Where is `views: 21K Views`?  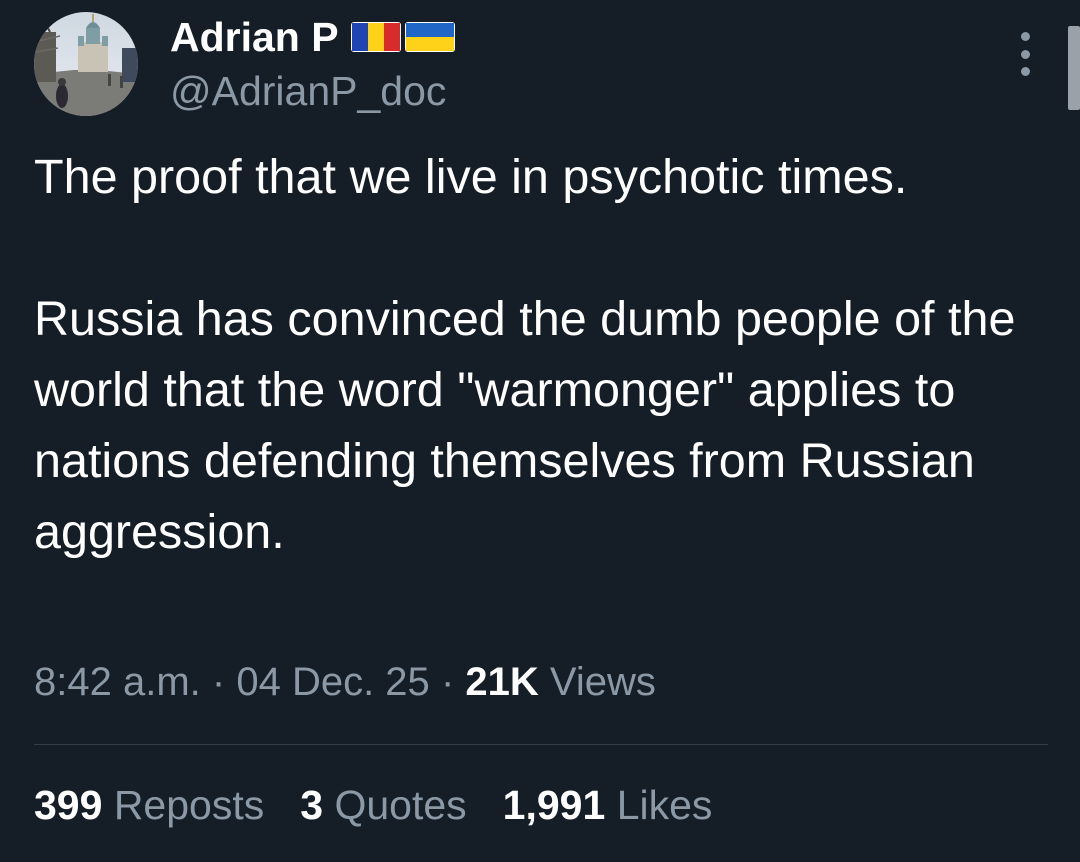 views: 21K Views is located at coordinates (560, 682).